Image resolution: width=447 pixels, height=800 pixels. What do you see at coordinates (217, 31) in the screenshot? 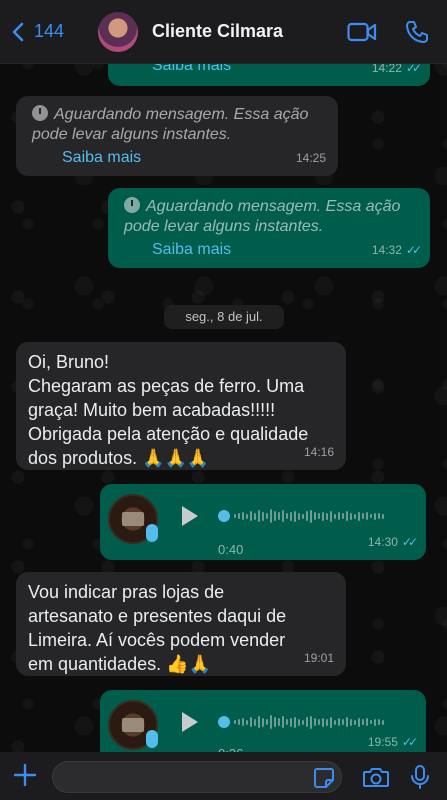
I see `contact-name: Cliente Cilmara` at bounding box center [217, 31].